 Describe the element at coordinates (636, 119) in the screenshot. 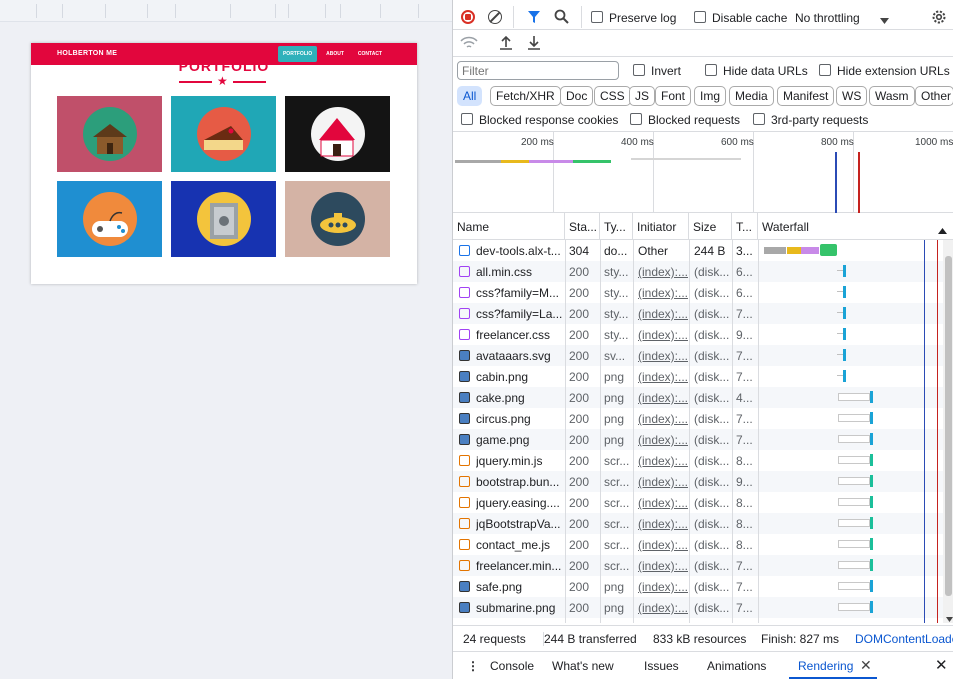

I see `blocked-requests-checkbox` at that location.